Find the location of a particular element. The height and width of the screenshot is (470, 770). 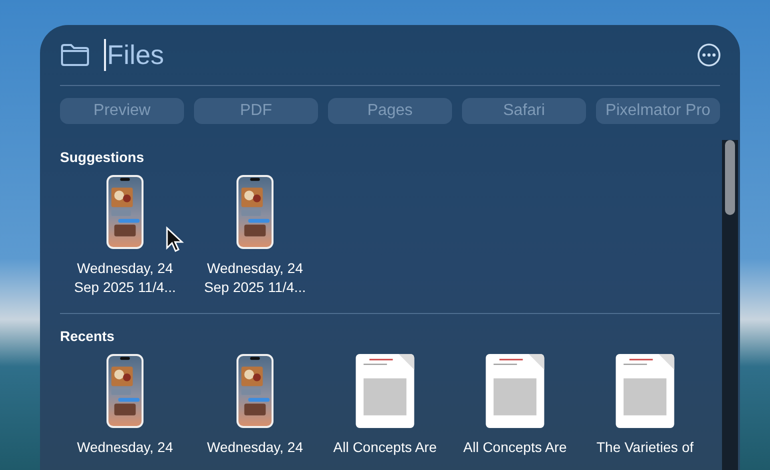

filter-chip: Safari is located at coordinates (524, 111).